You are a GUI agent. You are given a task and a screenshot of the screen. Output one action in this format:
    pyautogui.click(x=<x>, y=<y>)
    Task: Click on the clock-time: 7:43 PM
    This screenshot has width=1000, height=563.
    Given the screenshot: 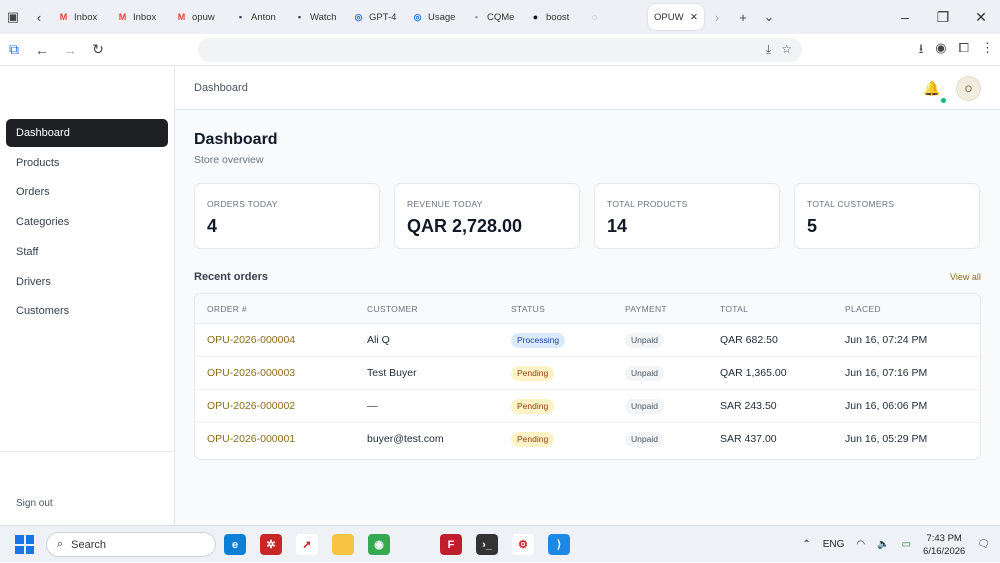 What is the action you would take?
    pyautogui.click(x=944, y=538)
    